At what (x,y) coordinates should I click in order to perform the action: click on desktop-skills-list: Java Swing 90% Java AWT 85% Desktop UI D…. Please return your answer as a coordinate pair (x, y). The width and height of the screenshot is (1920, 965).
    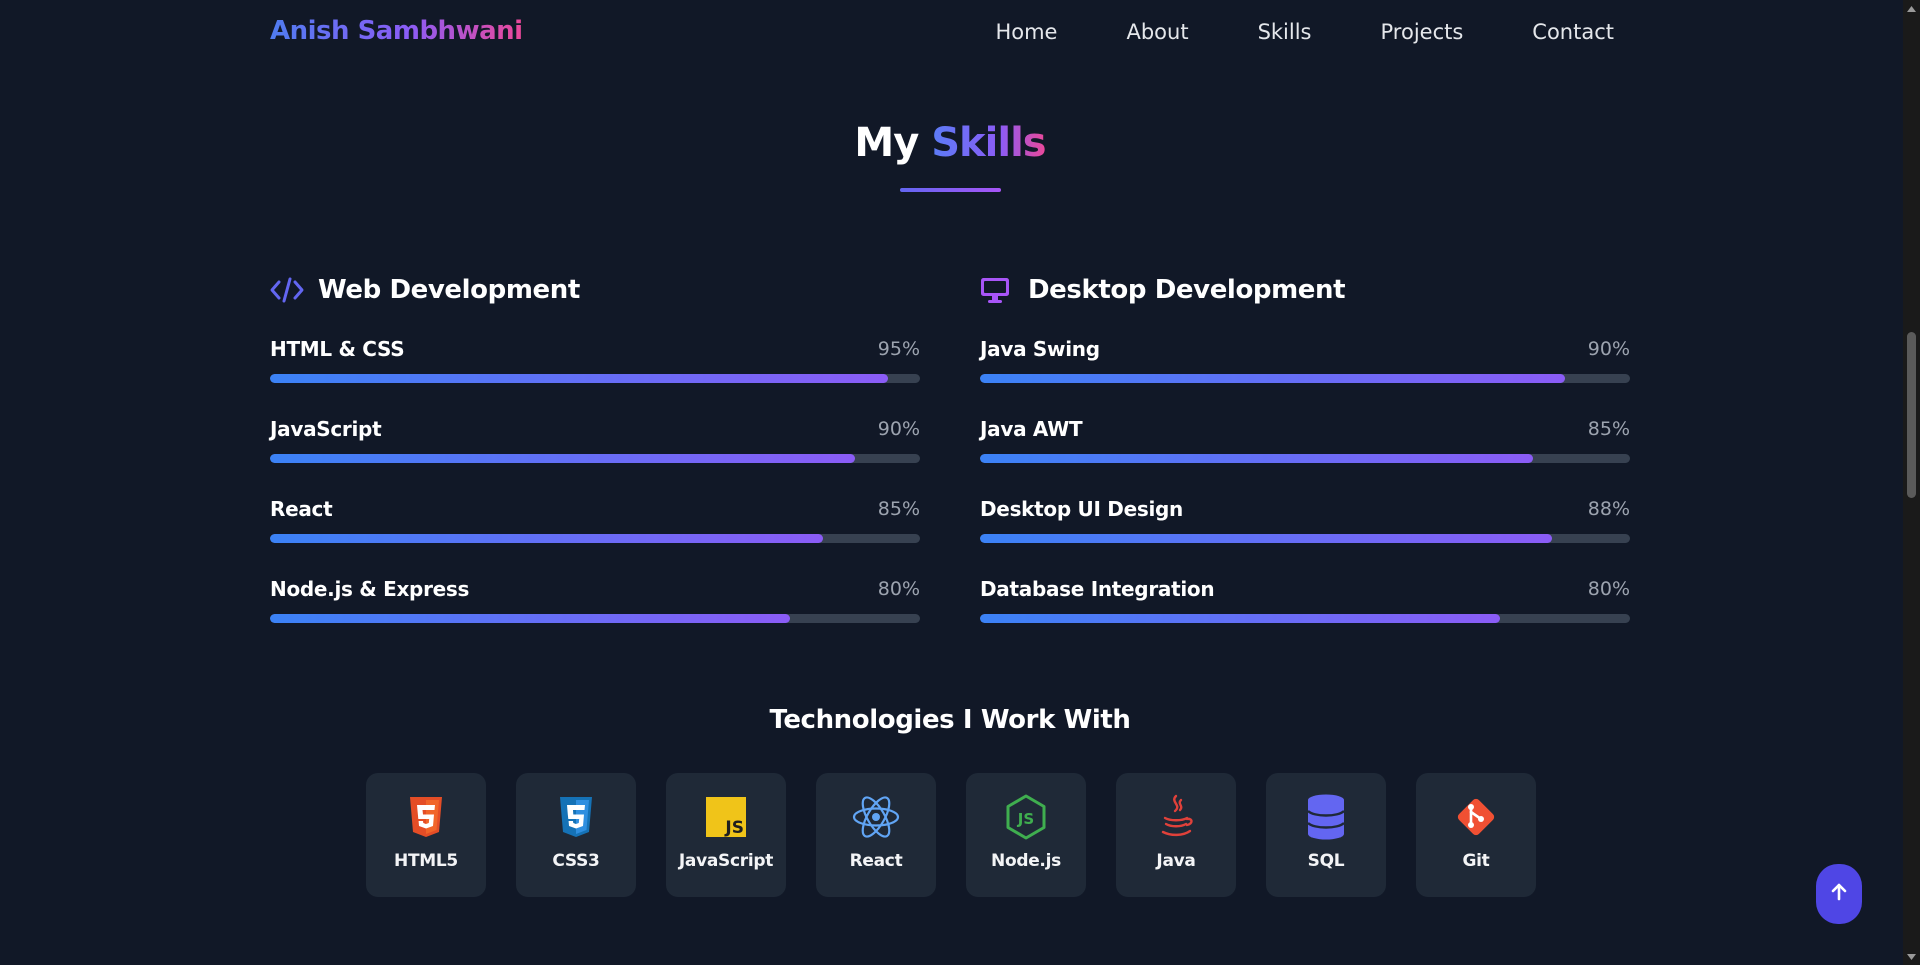
    Looking at the image, I should click on (1305, 492).